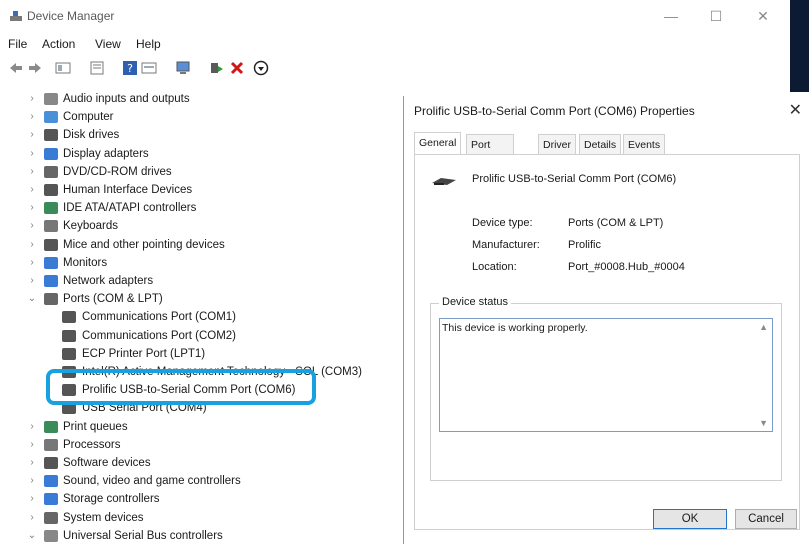 The image size is (809, 545). I want to click on tab-general: General, so click(438, 143).